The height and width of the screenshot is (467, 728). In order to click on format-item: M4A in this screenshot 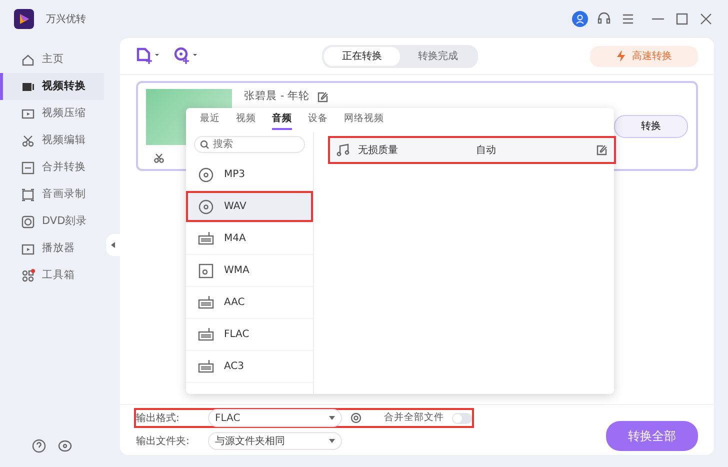, I will do `click(249, 239)`.